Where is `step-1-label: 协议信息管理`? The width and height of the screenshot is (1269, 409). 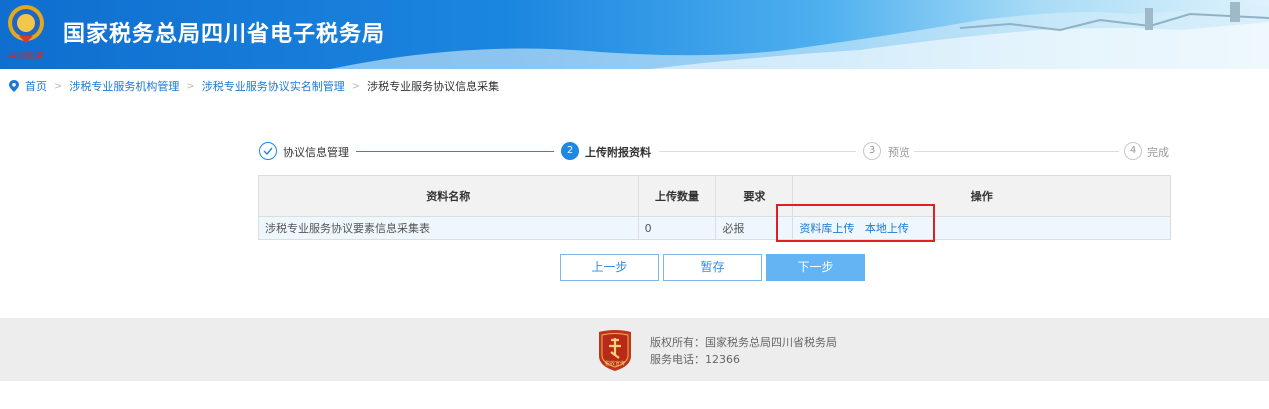
step-1-label: 协议信息管理 is located at coordinates (316, 152).